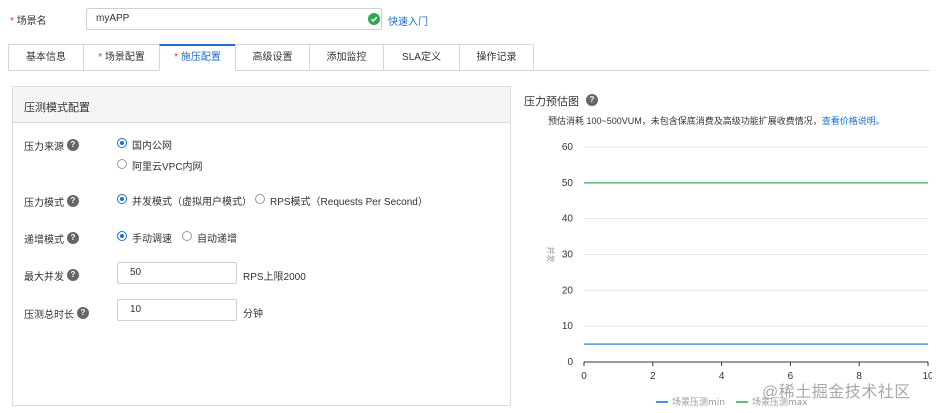 The height and width of the screenshot is (413, 937). What do you see at coordinates (44, 147) in the screenshot?
I see `pressure-source-label: 压力来源` at bounding box center [44, 147].